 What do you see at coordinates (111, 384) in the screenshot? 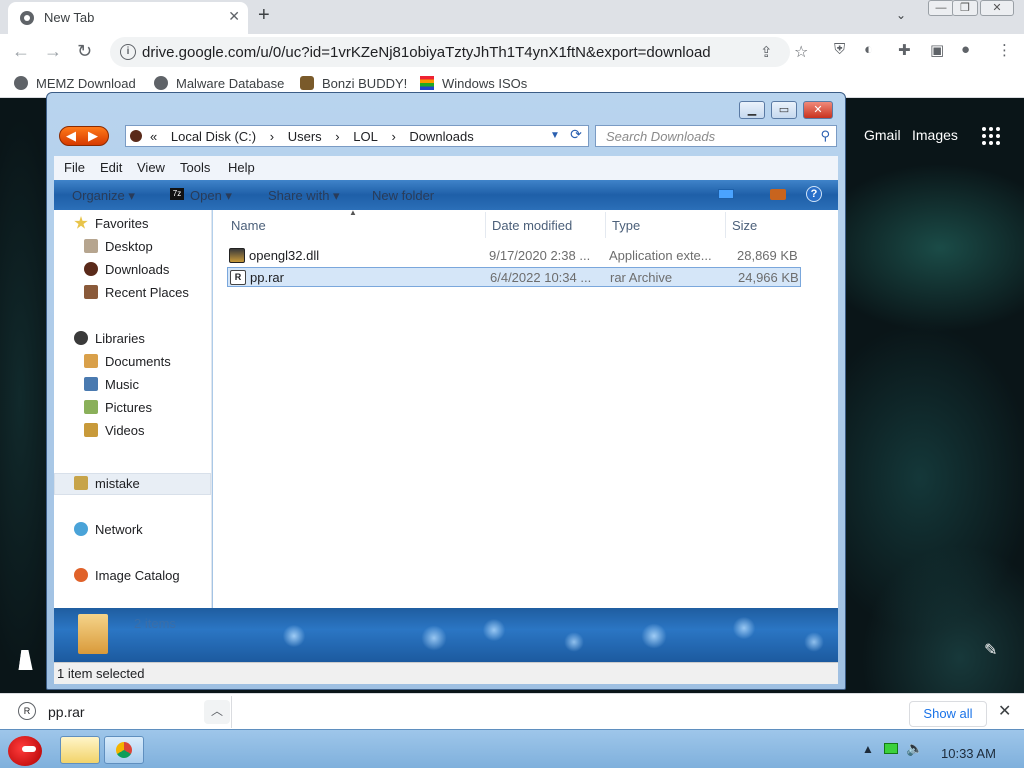
I see `nav-music: Music` at bounding box center [111, 384].